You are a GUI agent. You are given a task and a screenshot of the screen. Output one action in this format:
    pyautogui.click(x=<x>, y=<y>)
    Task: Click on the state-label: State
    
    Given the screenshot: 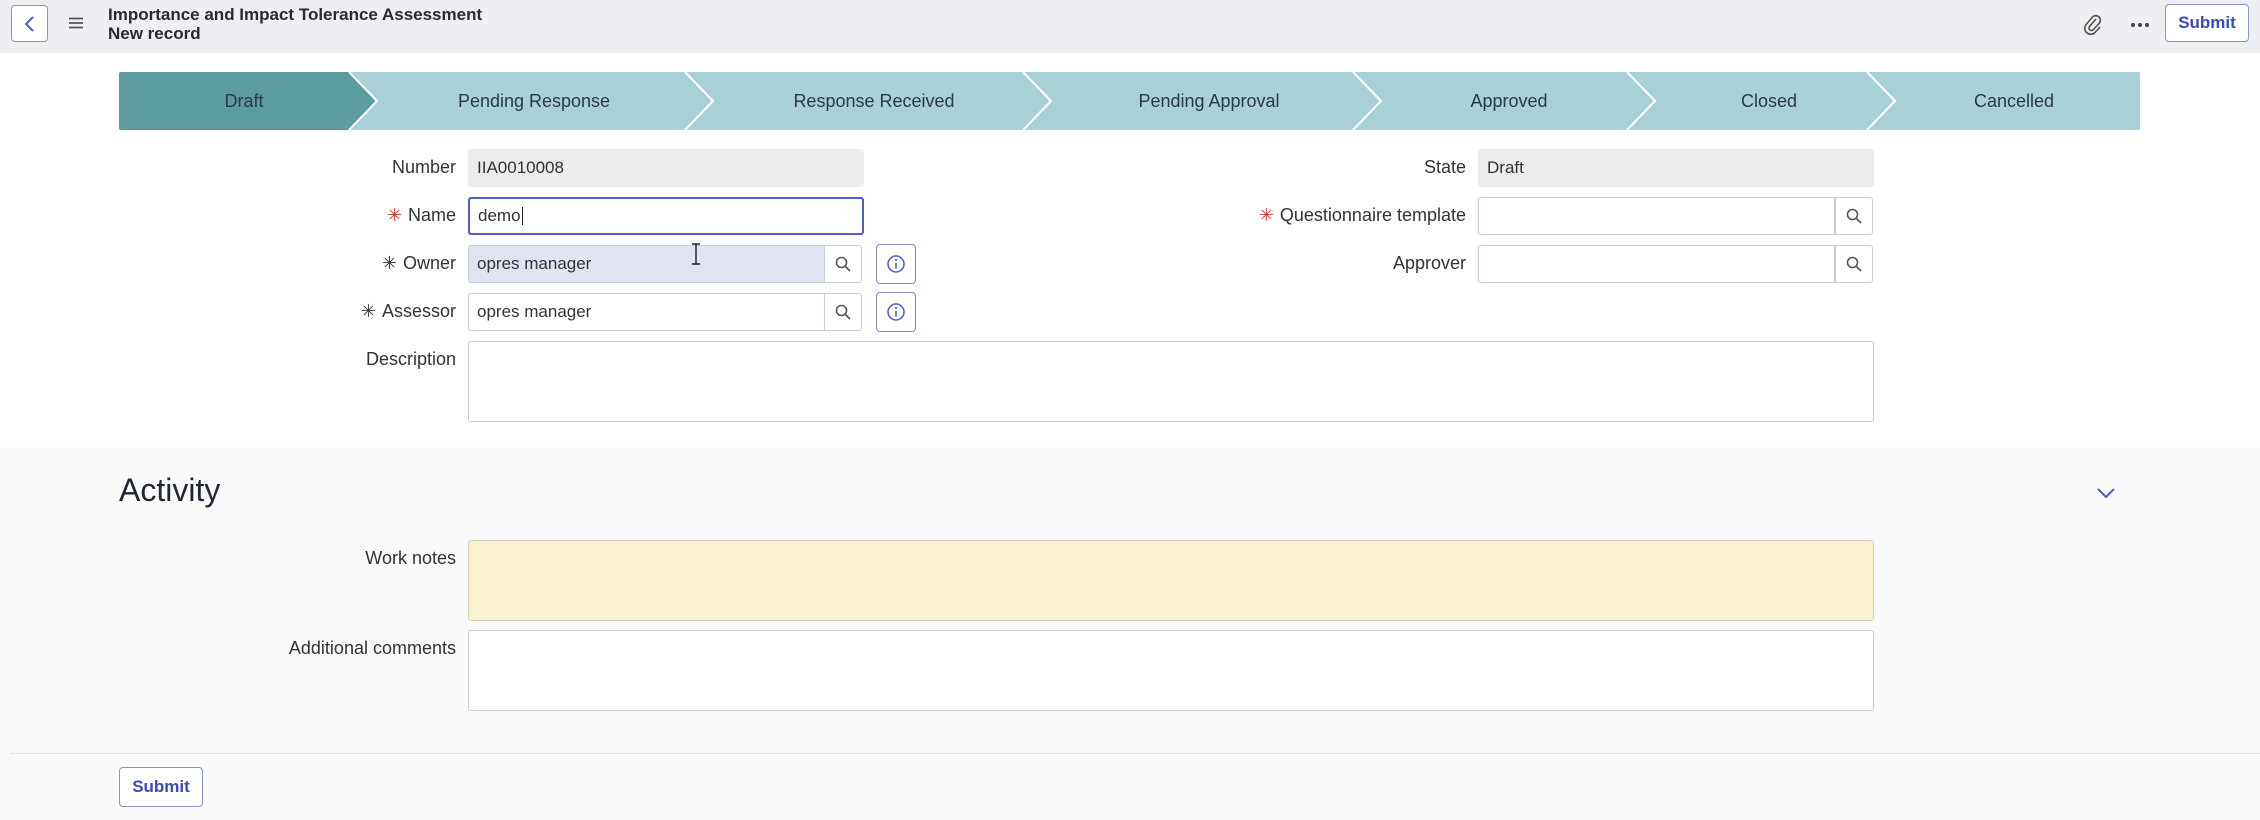 What is the action you would take?
    pyautogui.click(x=1444, y=167)
    